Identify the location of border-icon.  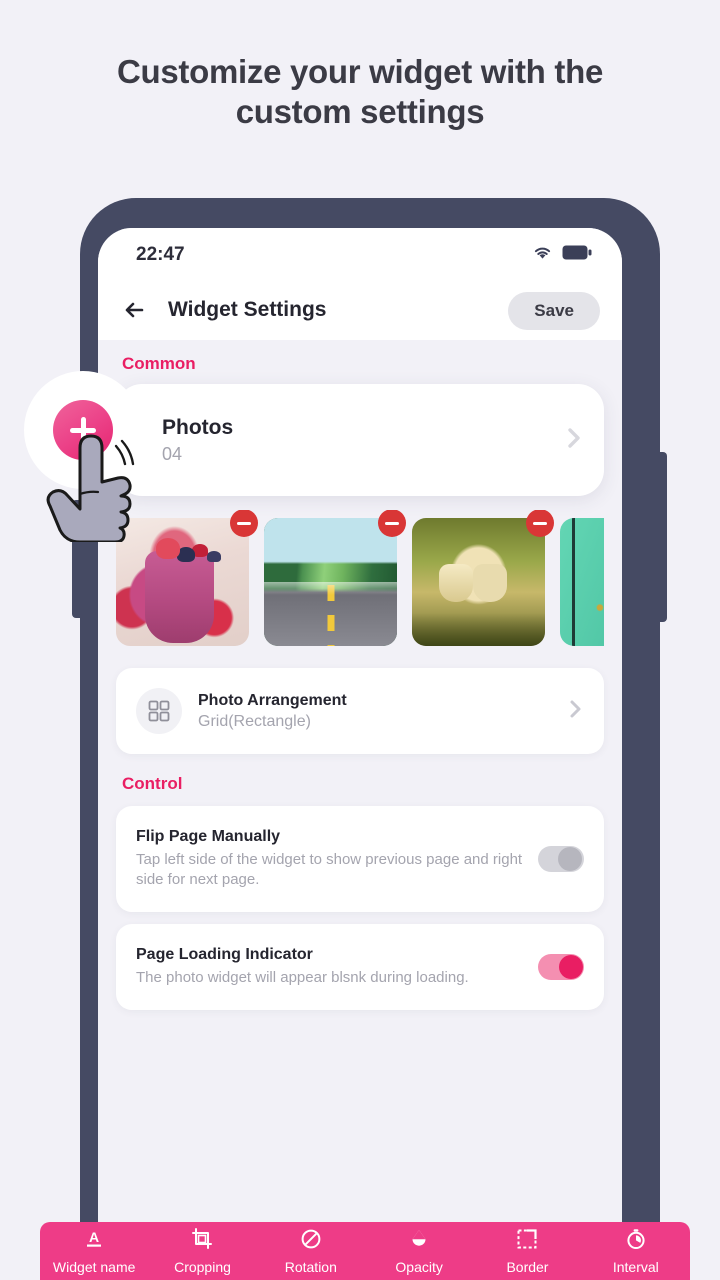
(527, 1241).